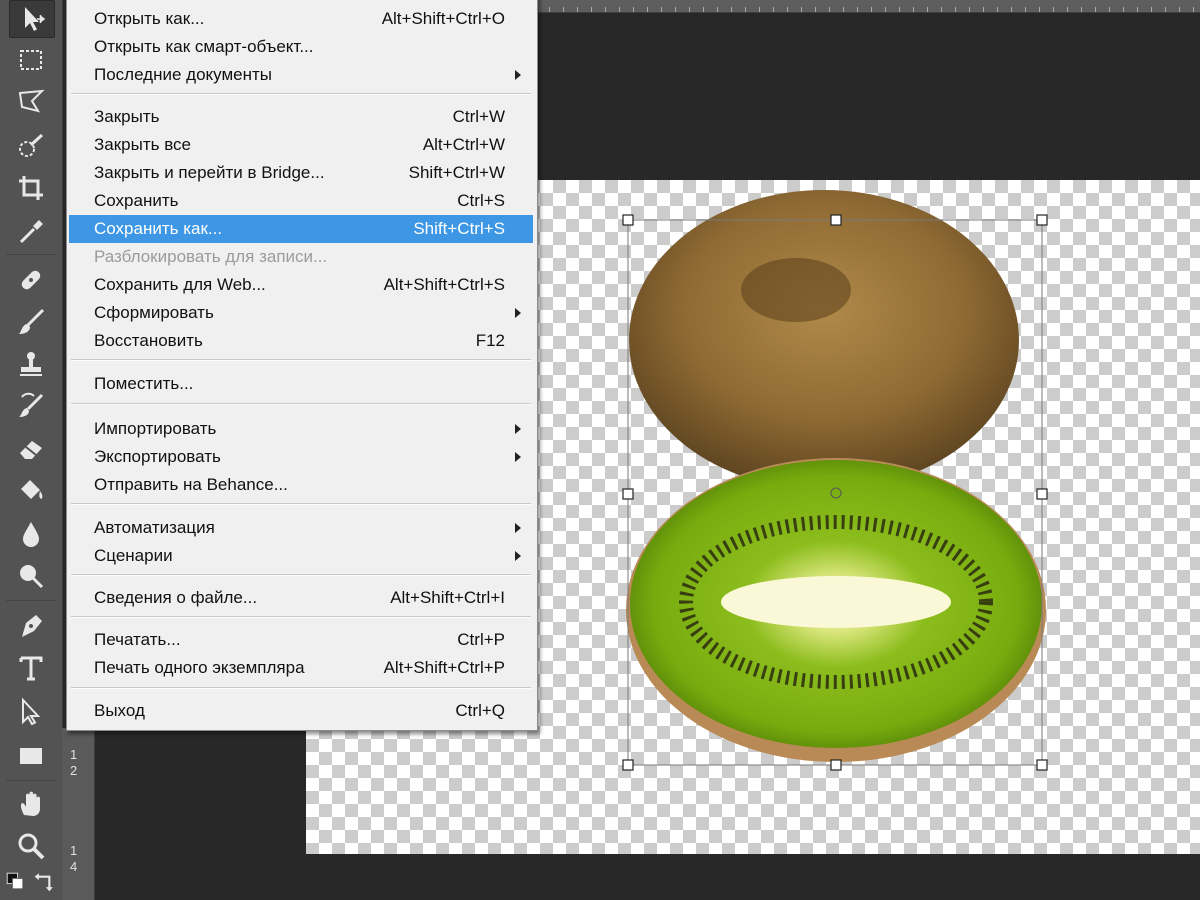  Describe the element at coordinates (301, 201) in the screenshot. I see `menu-item-save: Сохранить Ctrl+S` at that location.